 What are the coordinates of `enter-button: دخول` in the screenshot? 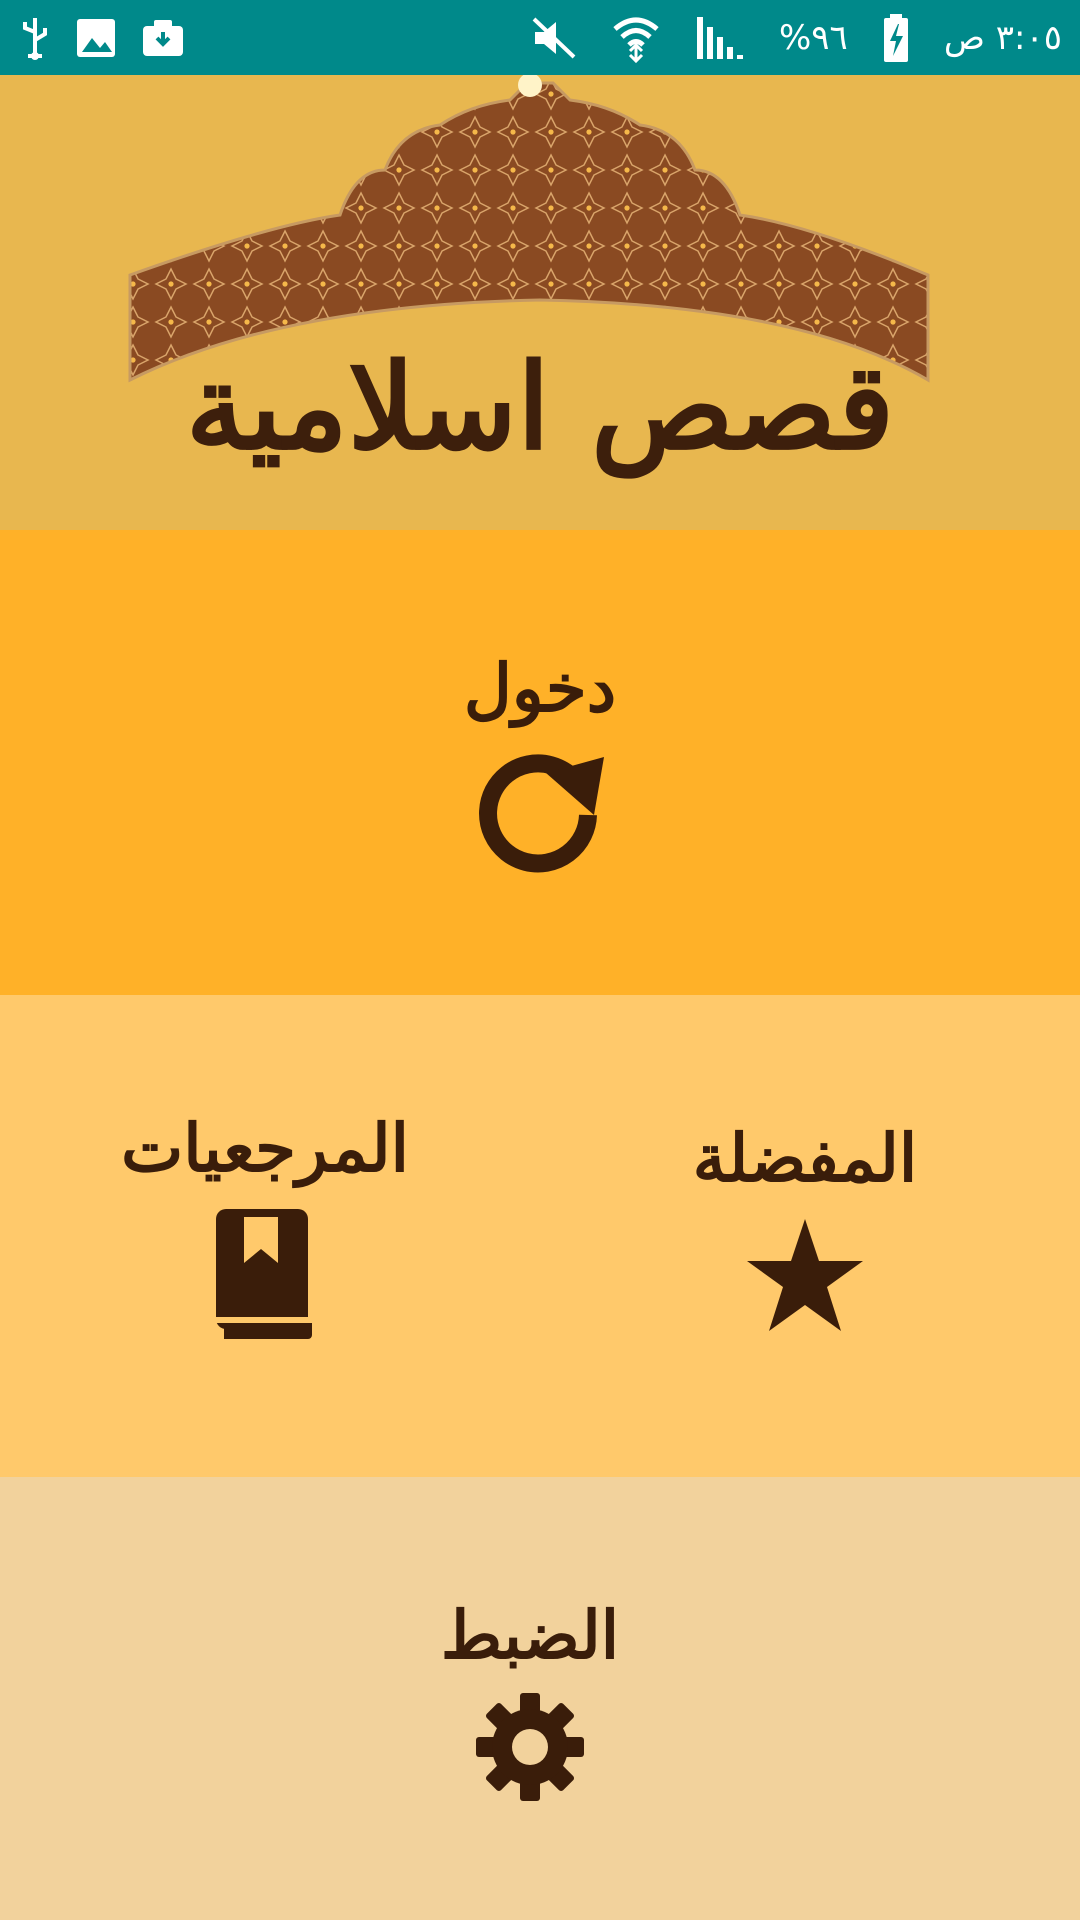 It's located at (540, 772).